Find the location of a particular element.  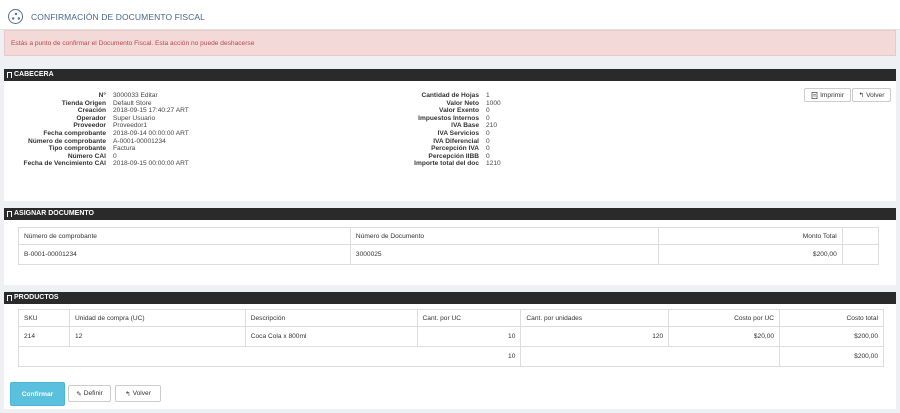

back-label-bottom: Volver is located at coordinates (141, 393).